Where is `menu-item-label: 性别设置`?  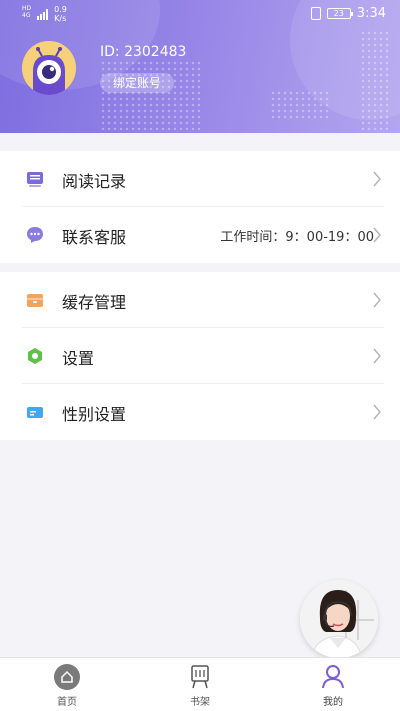
menu-item-label: 性别设置 is located at coordinates (94, 414).